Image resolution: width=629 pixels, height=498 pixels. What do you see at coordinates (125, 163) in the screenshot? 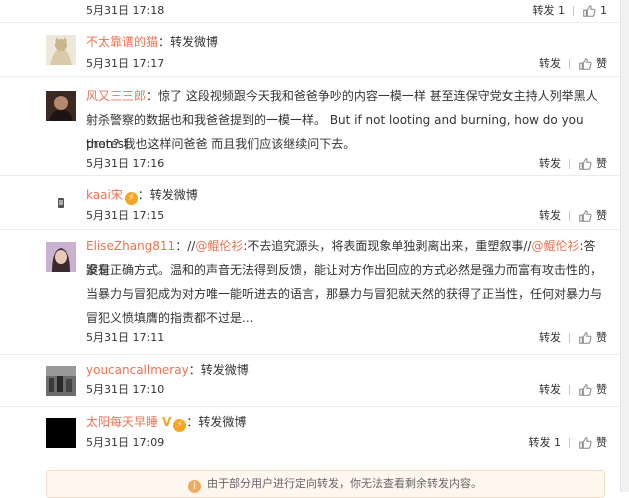
I see `timestamp: 5月31日 17:16` at bounding box center [125, 163].